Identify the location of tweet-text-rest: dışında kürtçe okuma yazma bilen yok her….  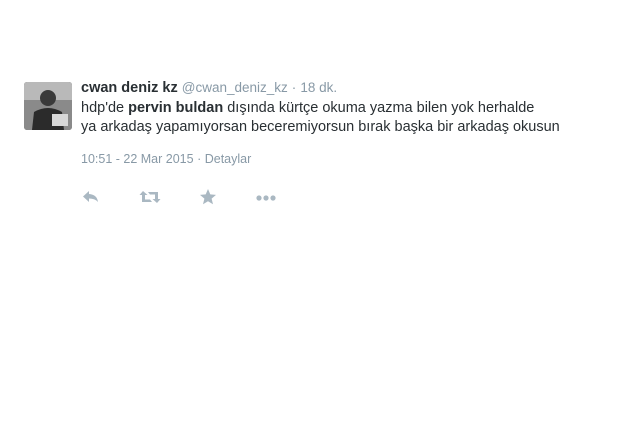
(379, 108).